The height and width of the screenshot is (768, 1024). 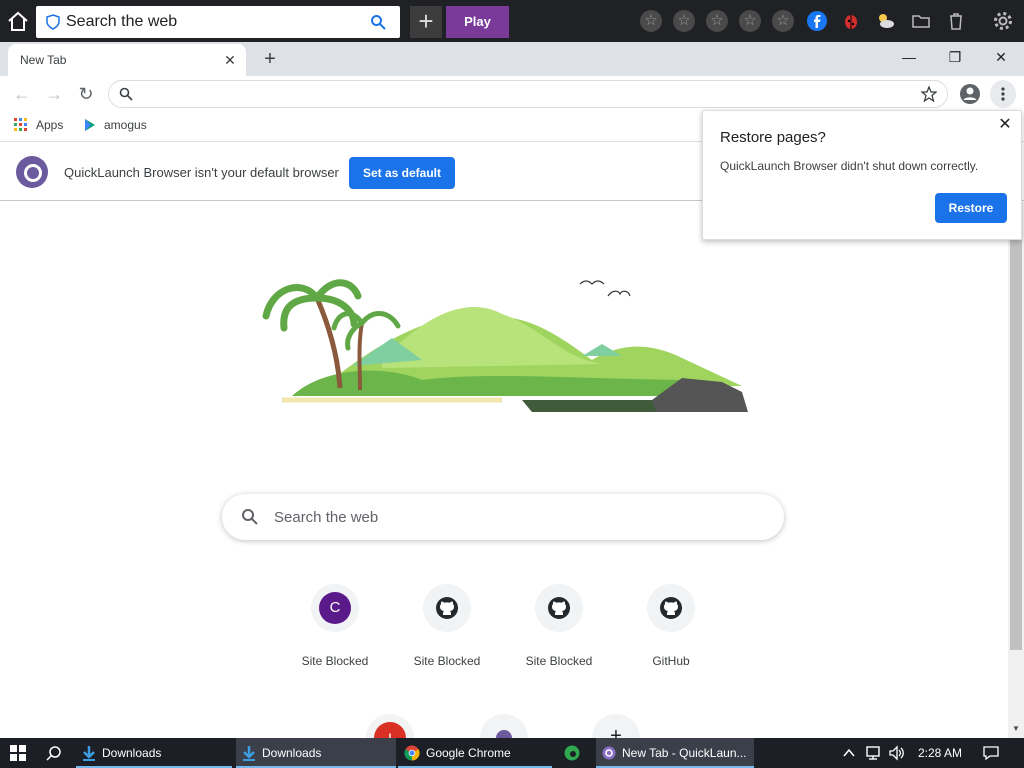 I want to click on dialog-title: Restore pages?, so click(x=773, y=137).